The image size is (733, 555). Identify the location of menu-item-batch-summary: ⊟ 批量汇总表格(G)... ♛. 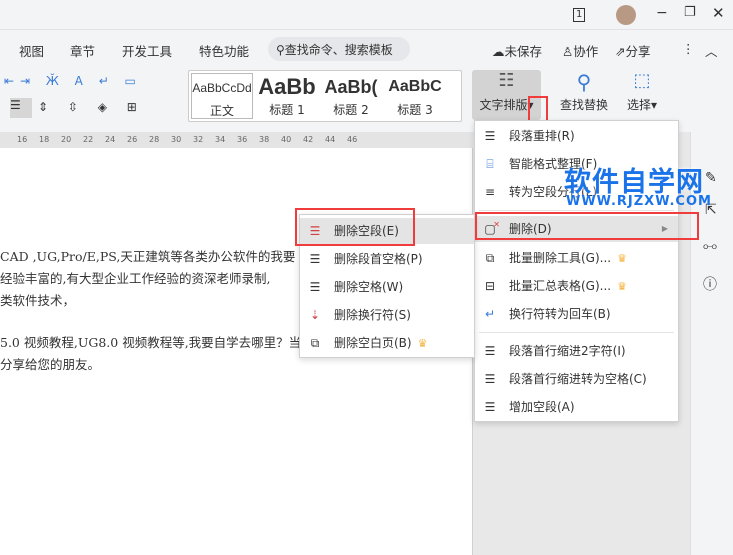
(576, 286).